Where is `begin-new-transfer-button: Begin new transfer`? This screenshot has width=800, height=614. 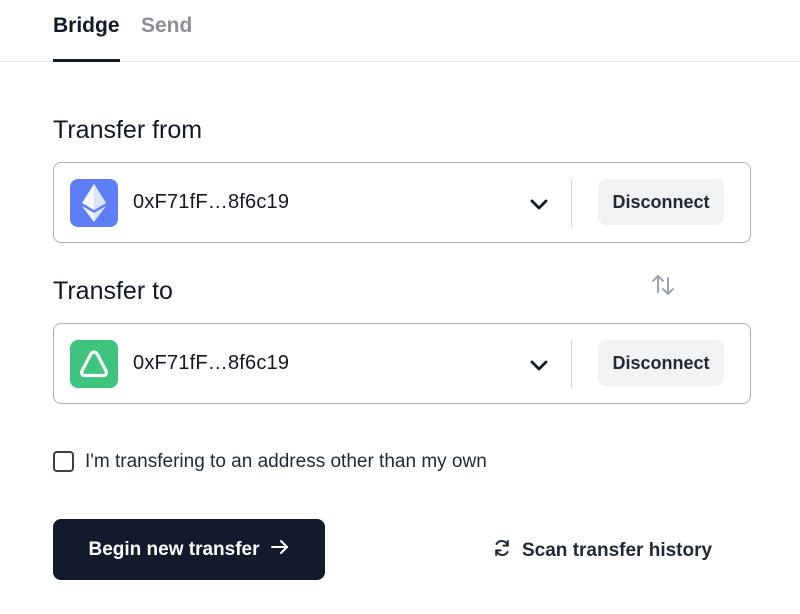
begin-new-transfer-button: Begin new transfer is located at coordinates (189, 549).